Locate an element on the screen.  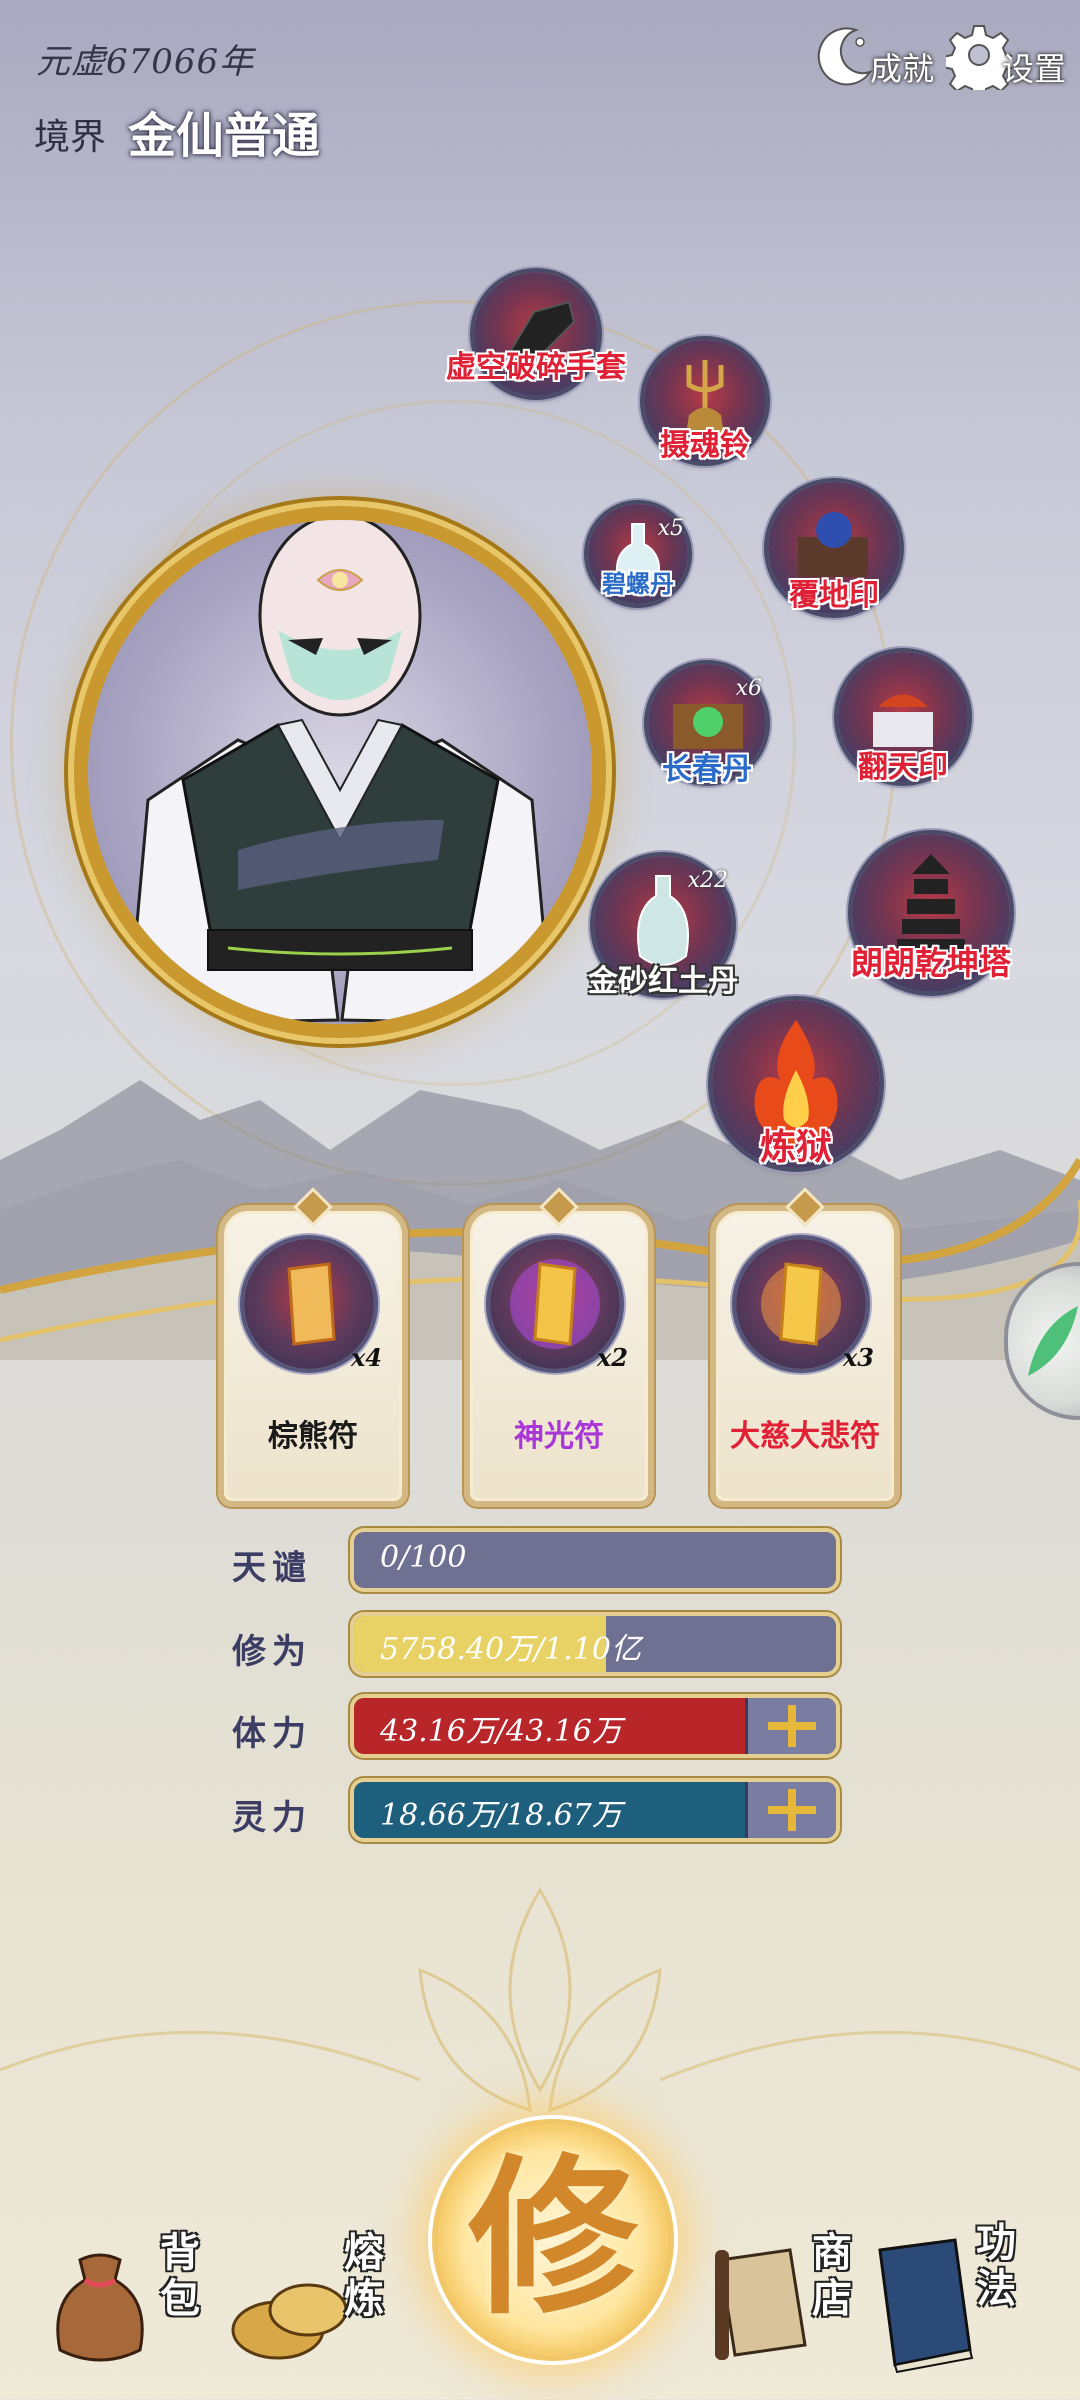
item-golden-sand-pill: x22 金砂红土丹 is located at coordinates (663, 927).